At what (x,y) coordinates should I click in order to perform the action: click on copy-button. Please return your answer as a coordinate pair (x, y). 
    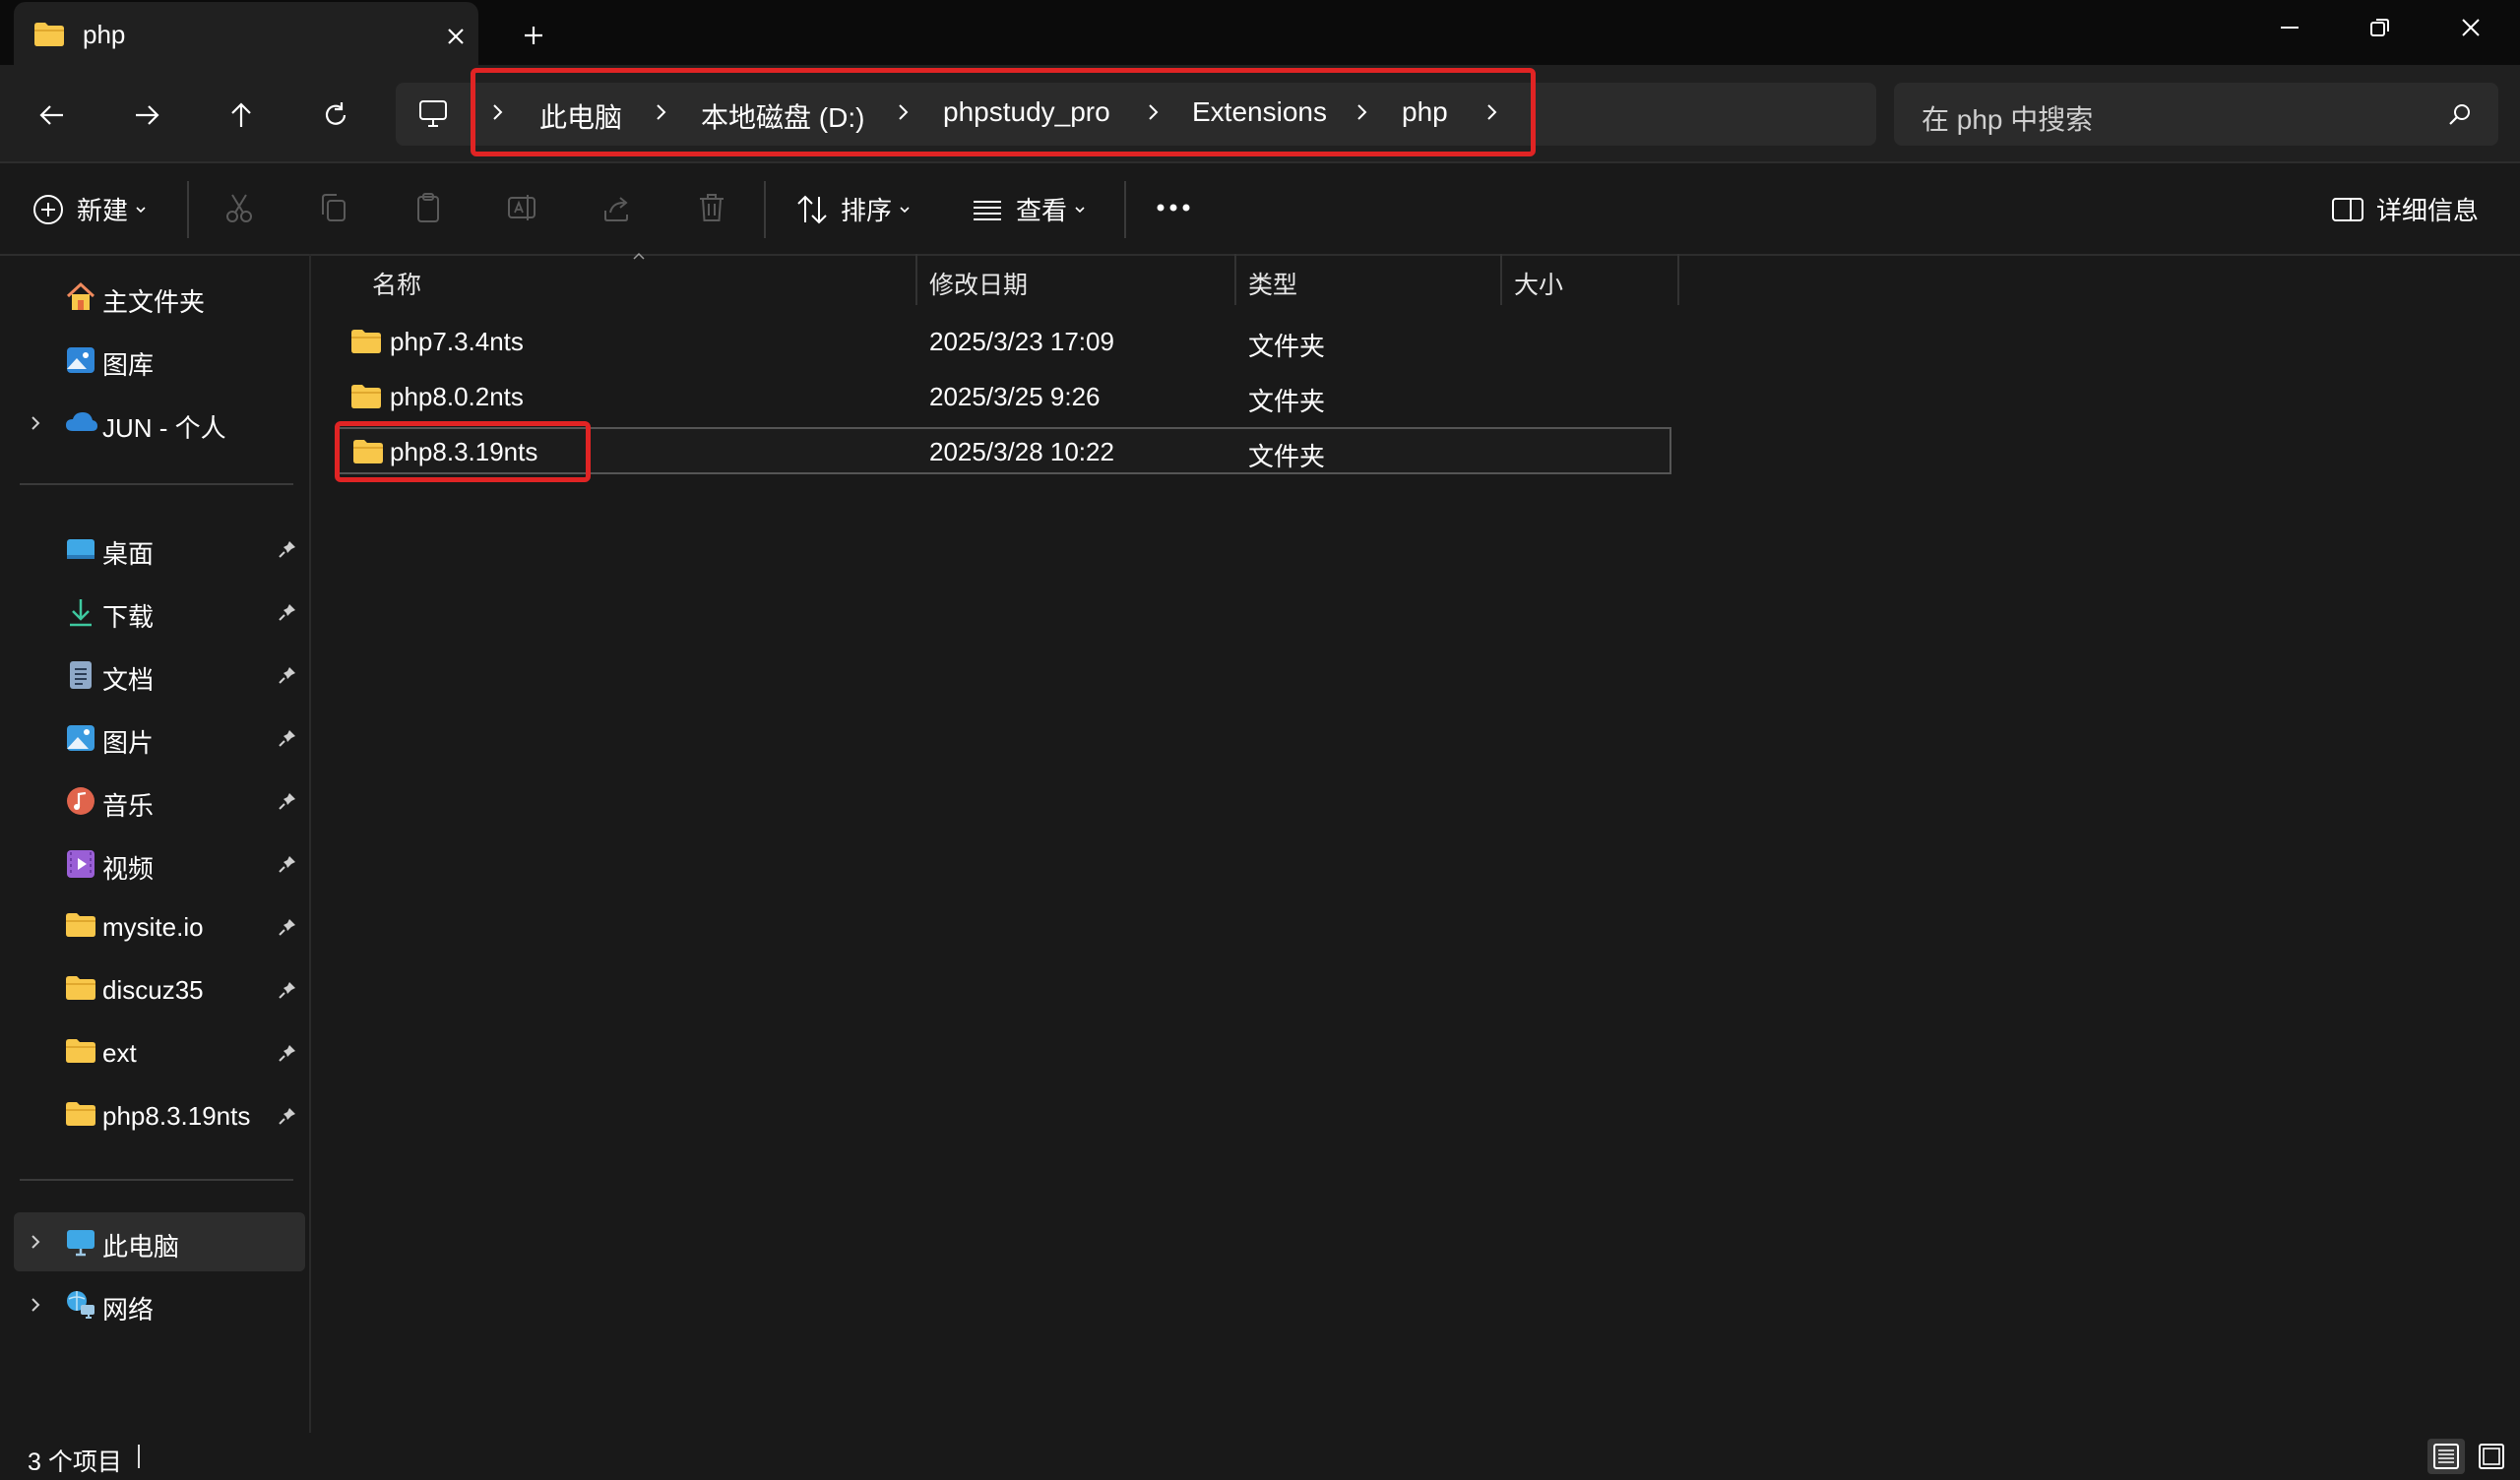
    Looking at the image, I should click on (333, 207).